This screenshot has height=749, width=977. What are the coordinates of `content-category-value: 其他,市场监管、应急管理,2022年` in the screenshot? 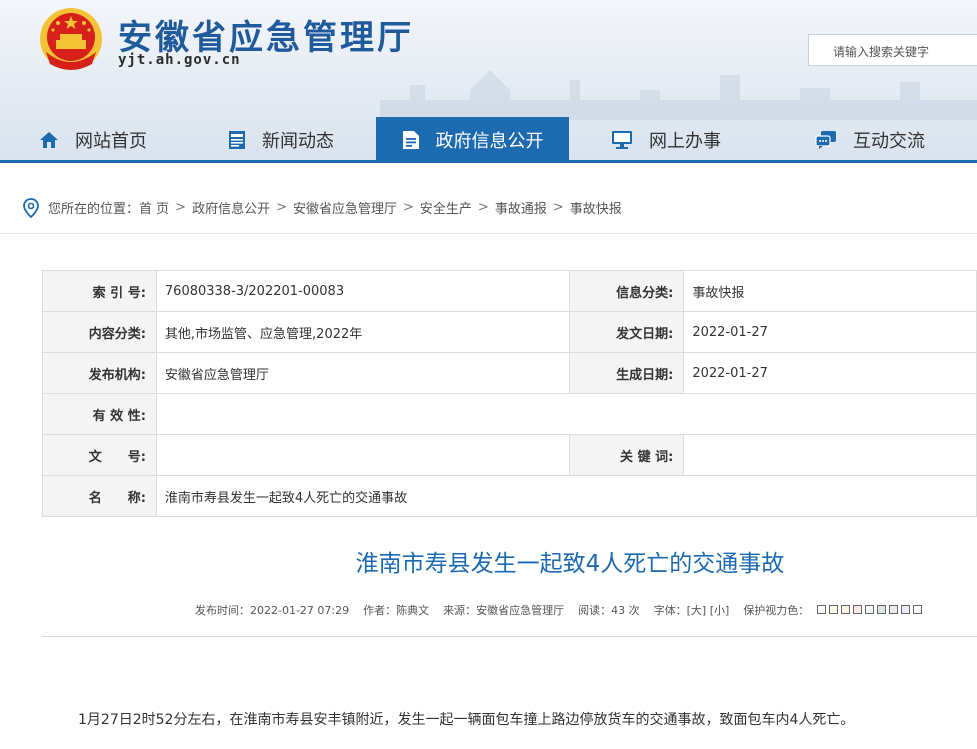 It's located at (363, 332).